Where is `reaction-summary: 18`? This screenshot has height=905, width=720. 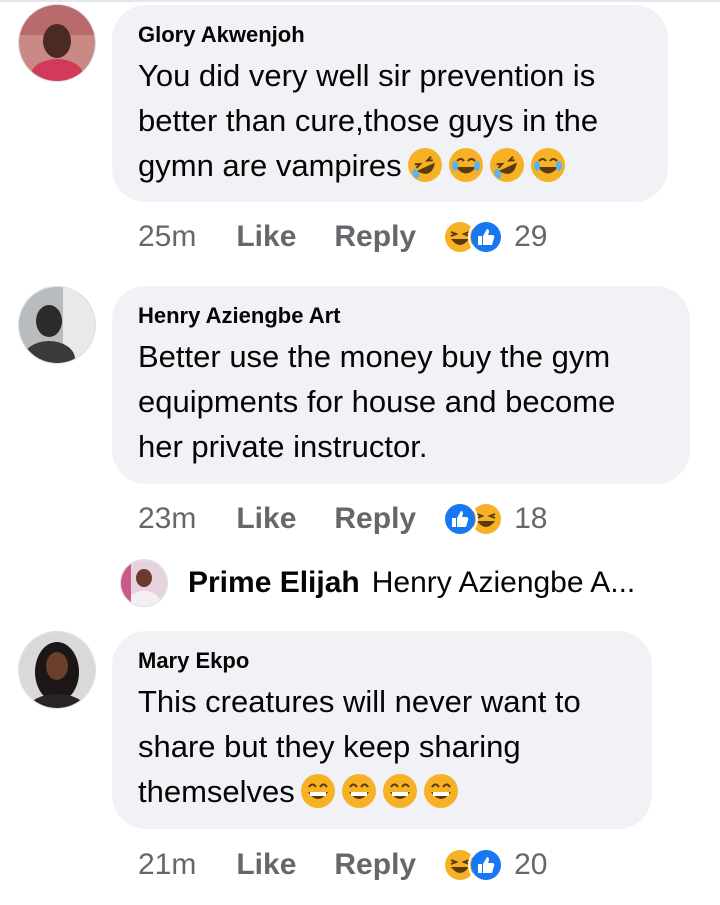 reaction-summary: 18 is located at coordinates (494, 519).